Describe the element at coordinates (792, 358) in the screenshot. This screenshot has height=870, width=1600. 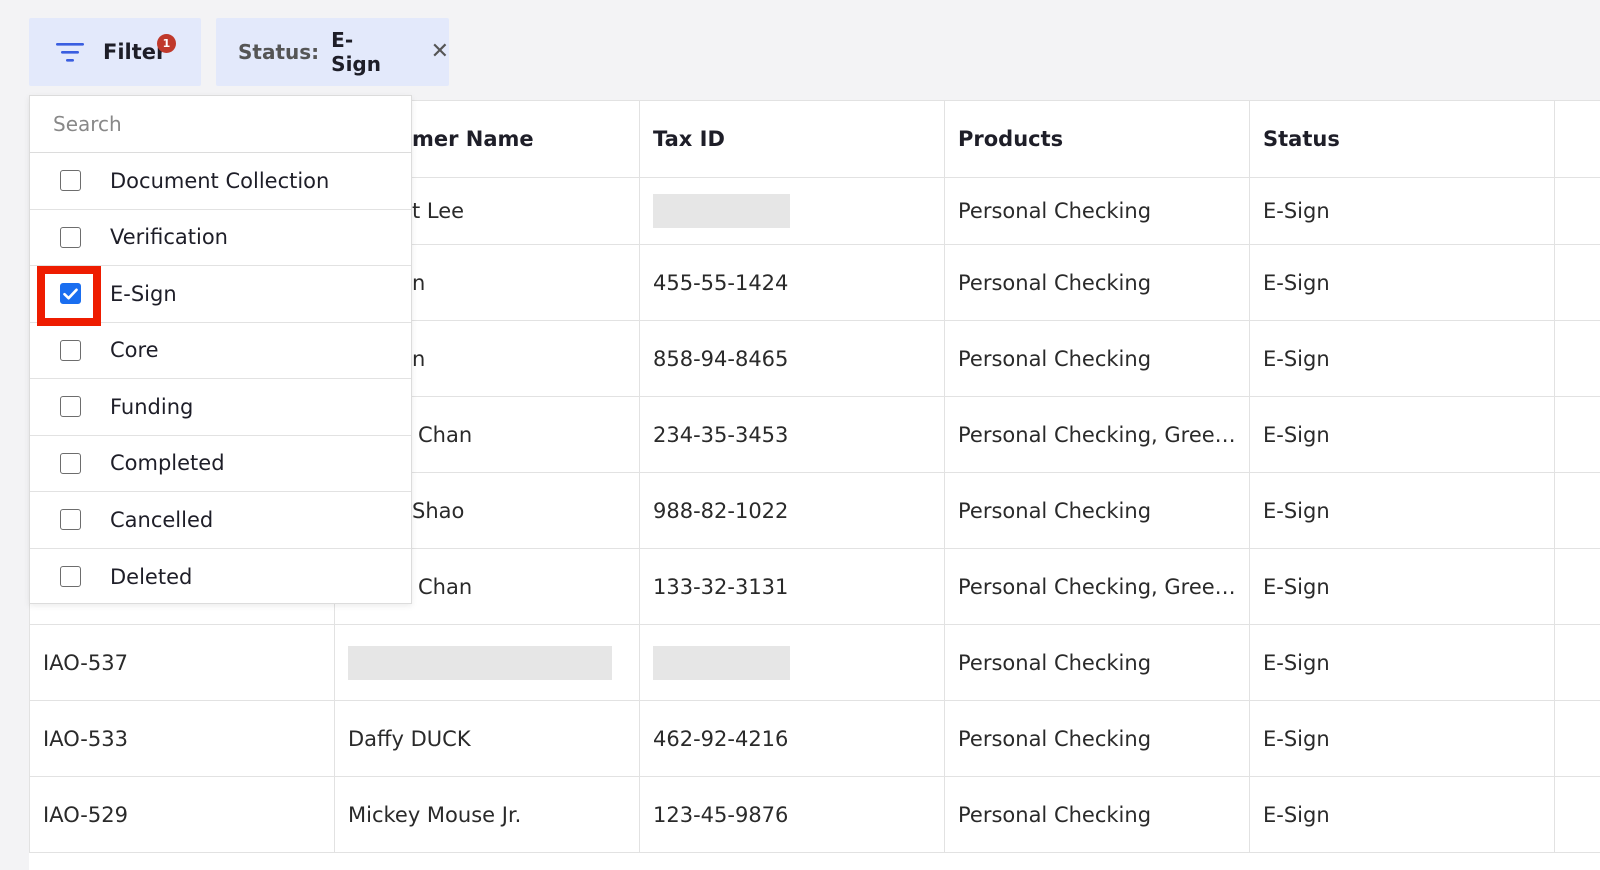
I see `table-cell: 858-94-8465` at that location.